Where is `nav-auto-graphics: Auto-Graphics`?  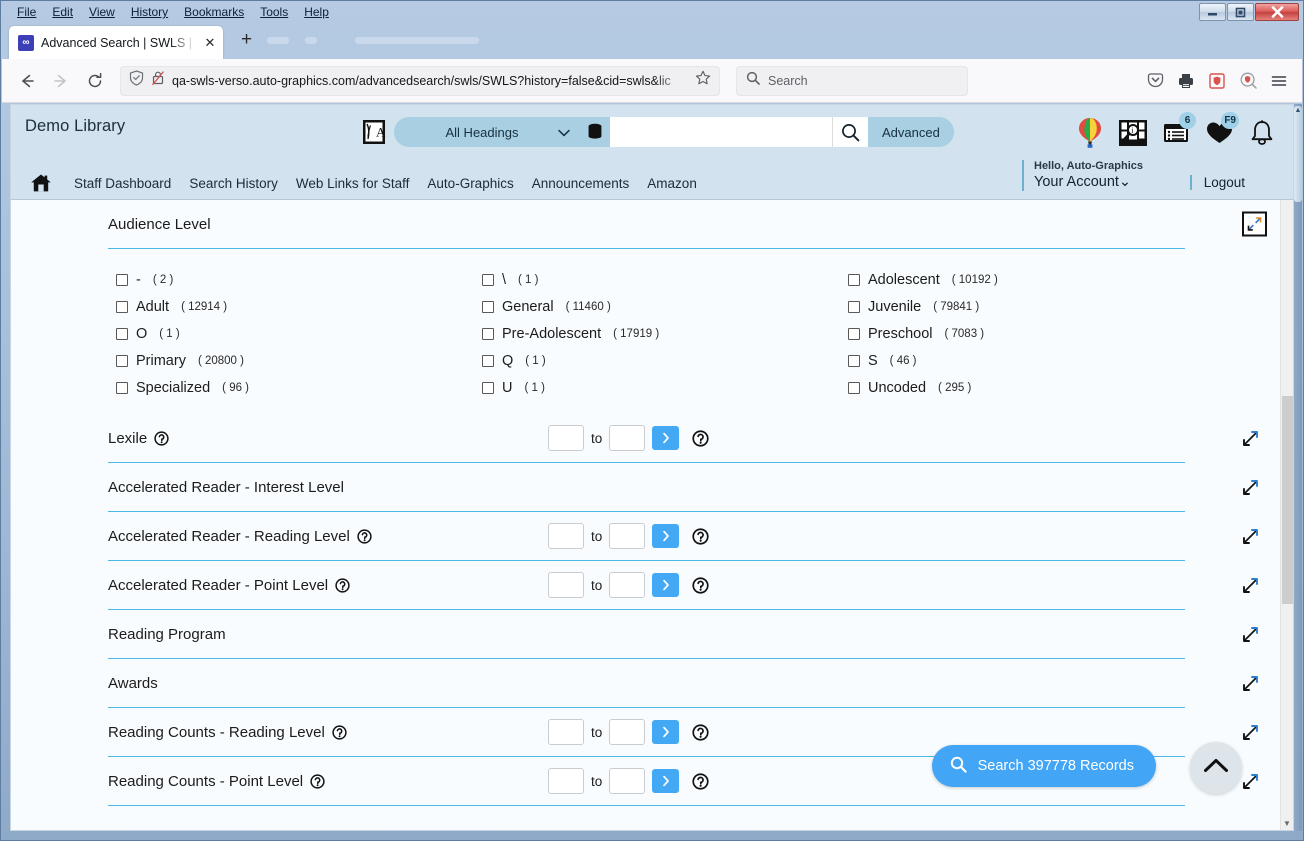
nav-auto-graphics: Auto-Graphics is located at coordinates (470, 183).